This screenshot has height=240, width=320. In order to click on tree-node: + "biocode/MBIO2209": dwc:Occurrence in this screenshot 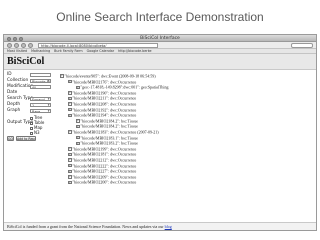, I will do `click(102, 176)`.